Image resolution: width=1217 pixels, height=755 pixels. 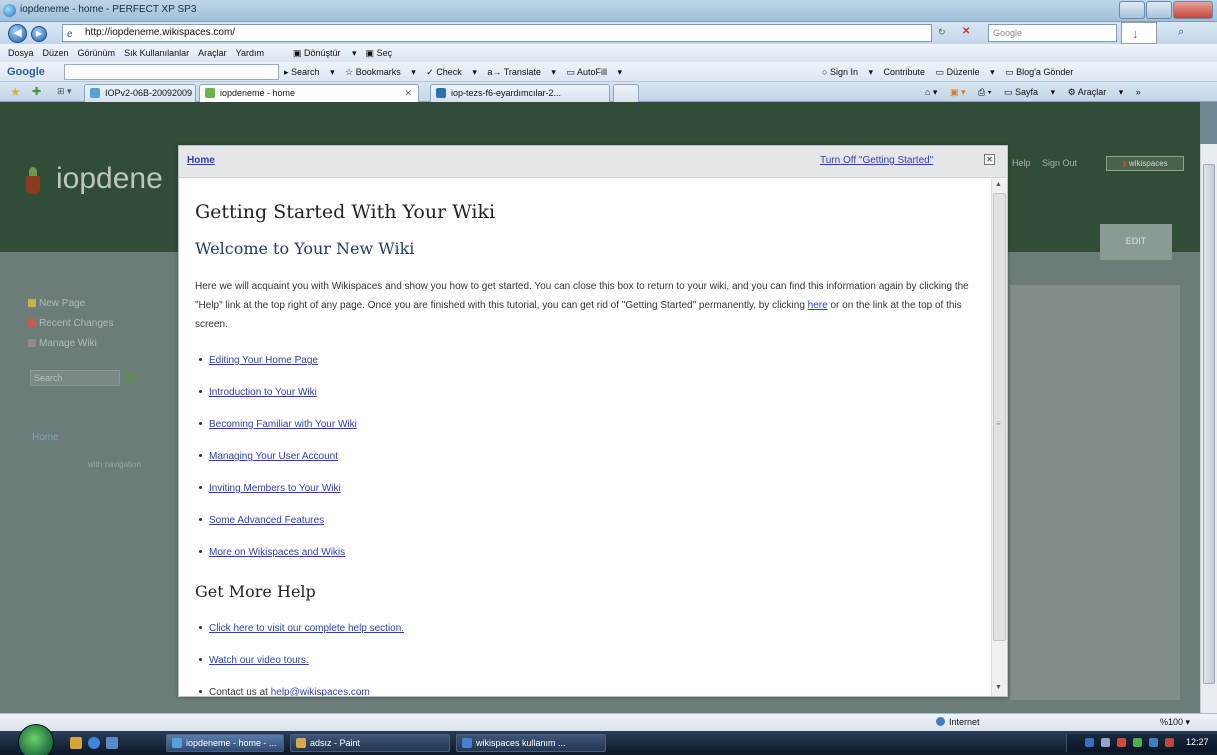 I want to click on google-check-button: ✓ Check ▾, so click(x=451, y=72).